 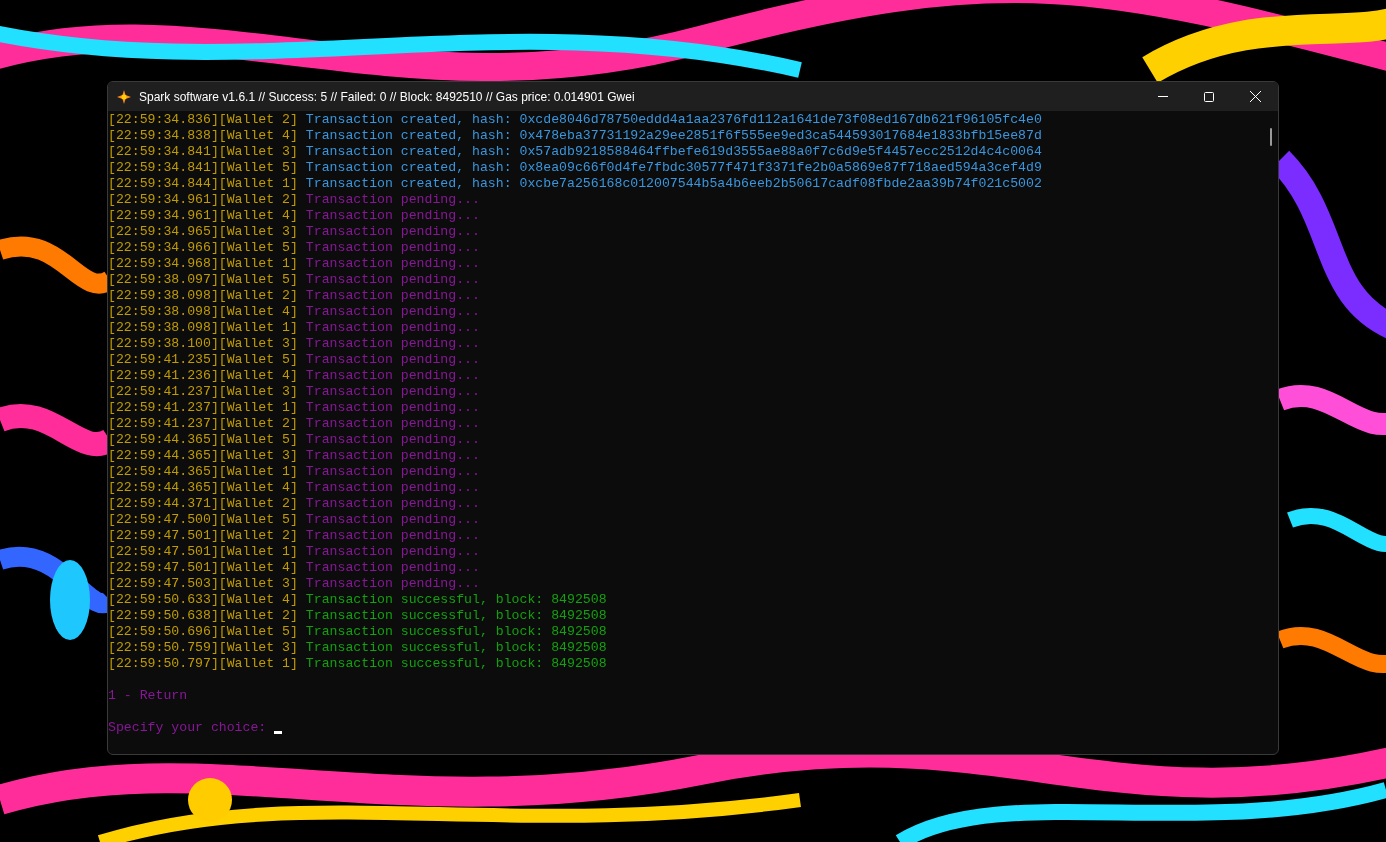 What do you see at coordinates (203, 520) in the screenshot?
I see `log-prefix: [22:59:47.500][Wallet 5]` at bounding box center [203, 520].